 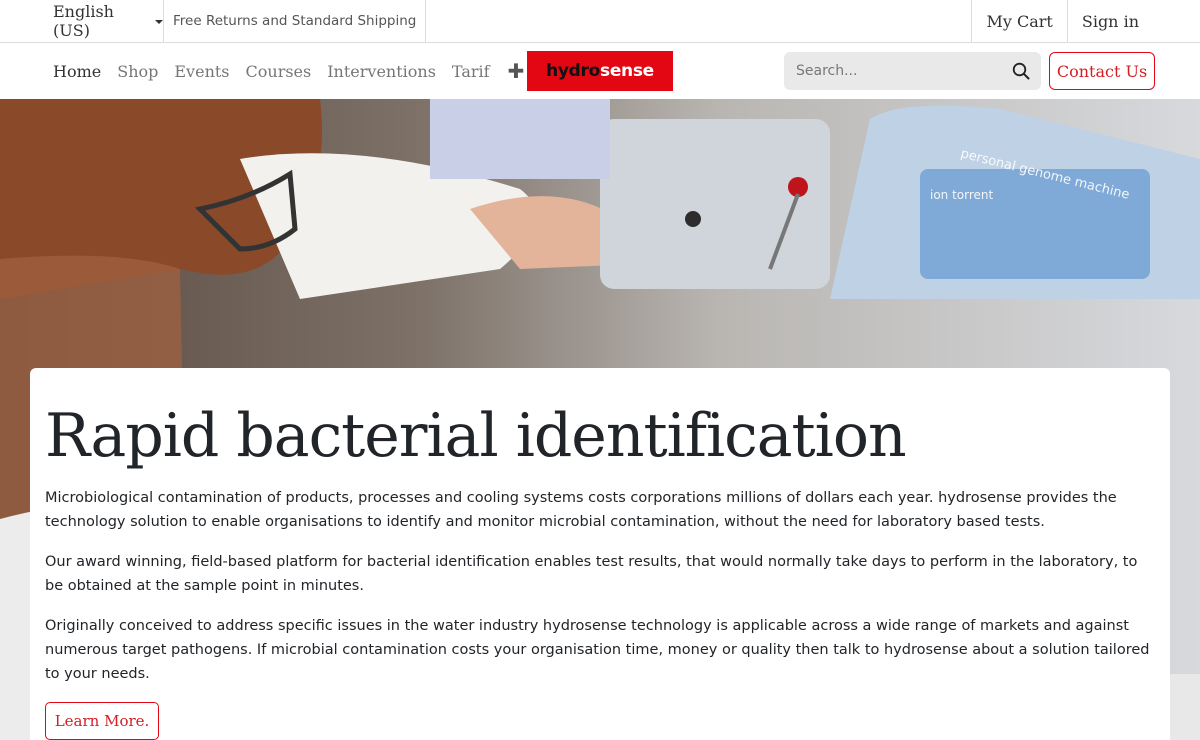 I want to click on my-cart-link: My Cart, so click(x=1018, y=21).